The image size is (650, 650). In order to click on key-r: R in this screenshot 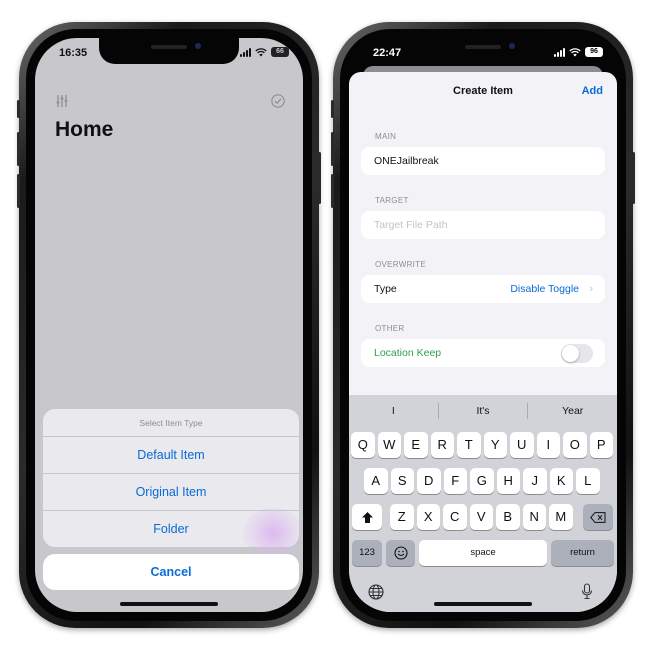, I will do `click(442, 445)`.